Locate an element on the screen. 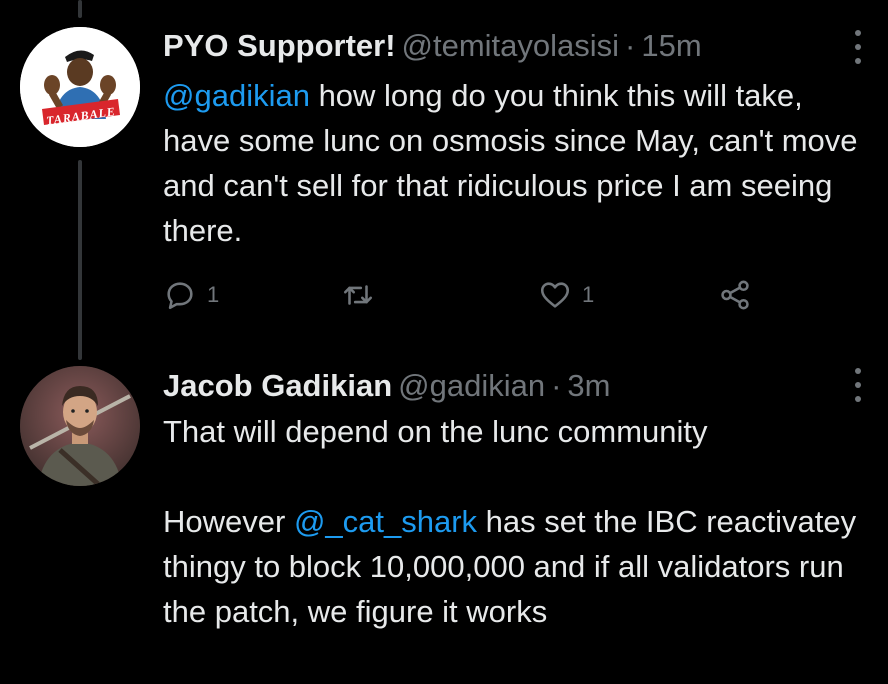 This screenshot has height=684, width=888. reply-icon is located at coordinates (180, 296).